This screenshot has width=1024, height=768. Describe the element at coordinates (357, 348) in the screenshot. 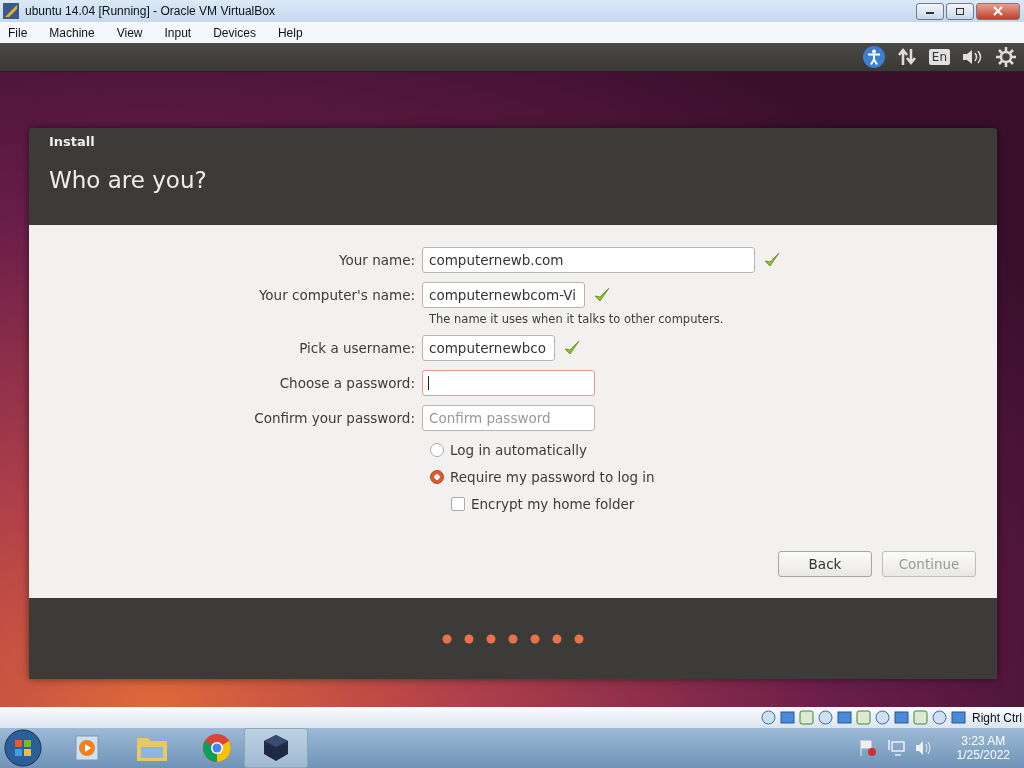

I see `field-label: Pick a username:` at that location.